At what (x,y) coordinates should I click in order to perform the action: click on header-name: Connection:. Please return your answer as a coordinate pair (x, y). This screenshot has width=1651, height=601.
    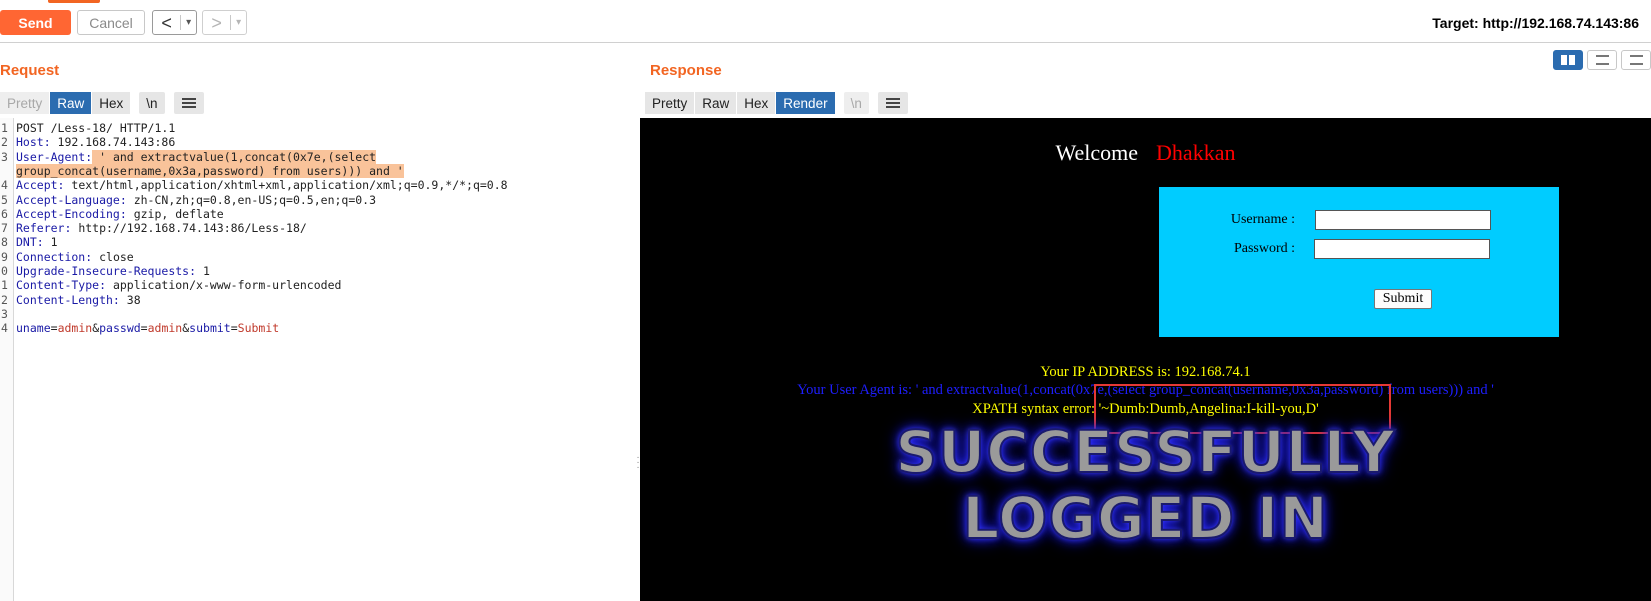
    Looking at the image, I should click on (54, 256).